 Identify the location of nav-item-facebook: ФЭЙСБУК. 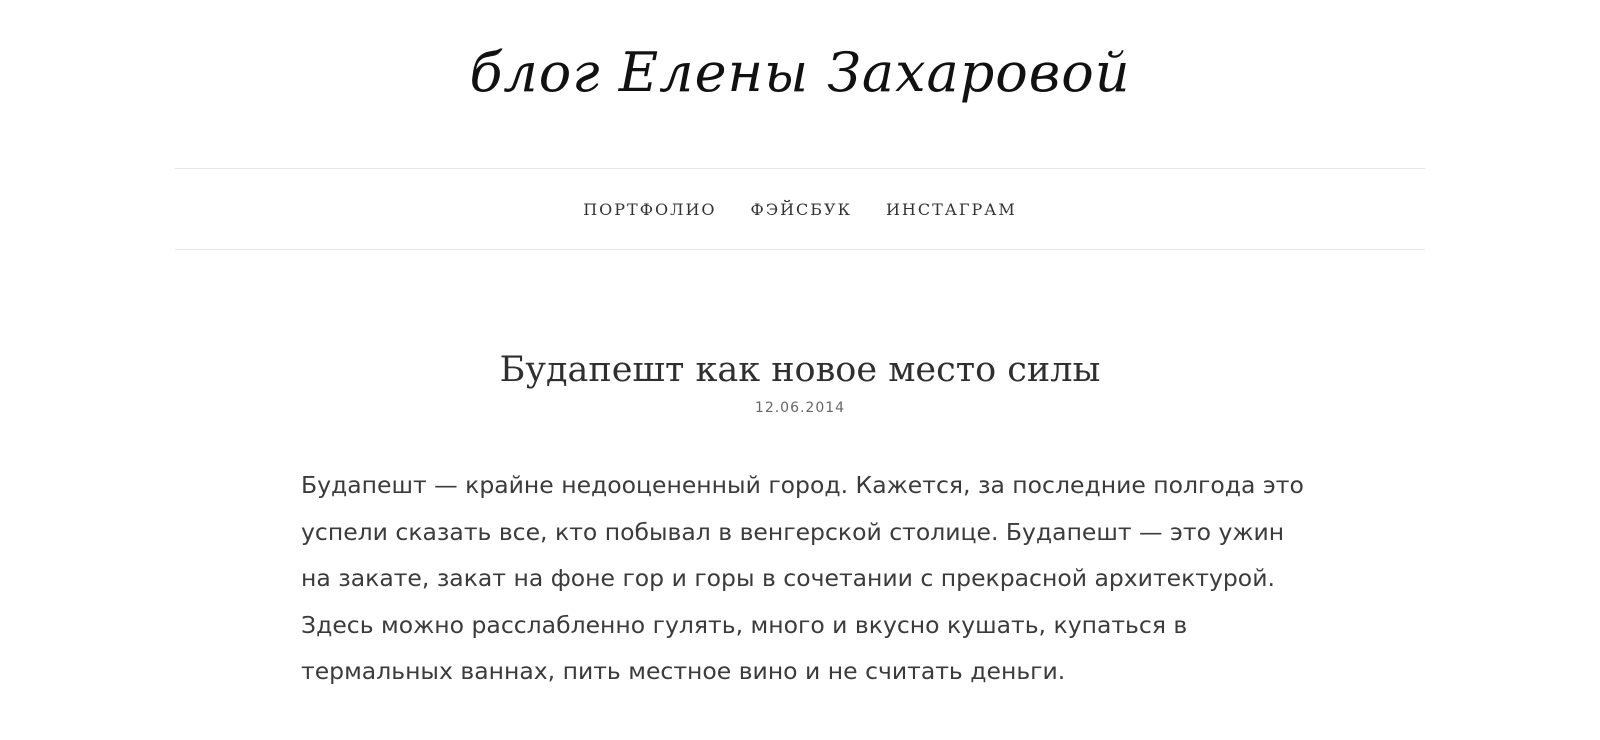
(801, 209).